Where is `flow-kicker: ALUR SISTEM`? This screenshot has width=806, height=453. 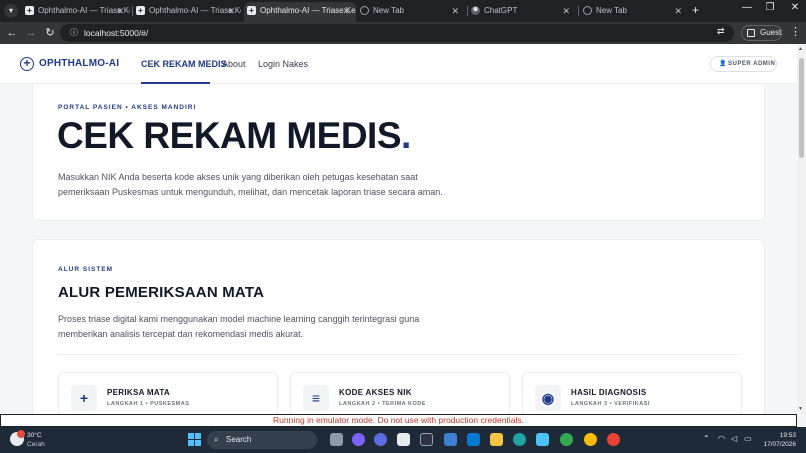 flow-kicker: ALUR SISTEM is located at coordinates (86, 269).